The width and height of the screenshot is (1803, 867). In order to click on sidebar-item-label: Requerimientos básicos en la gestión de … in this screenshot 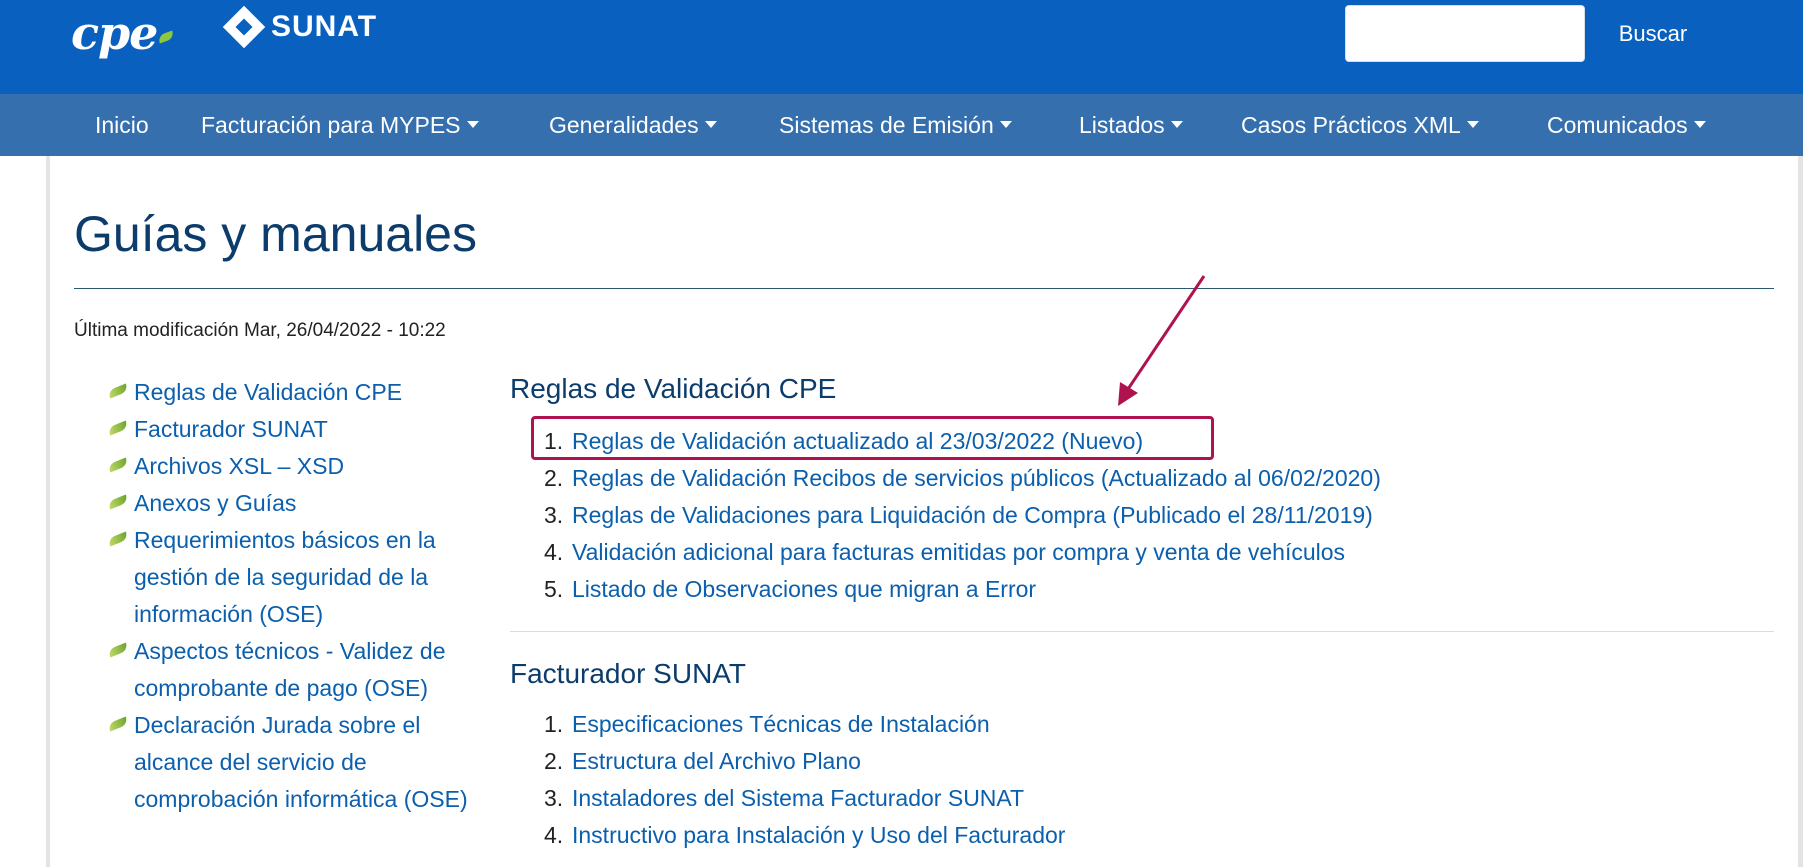, I will do `click(285, 577)`.